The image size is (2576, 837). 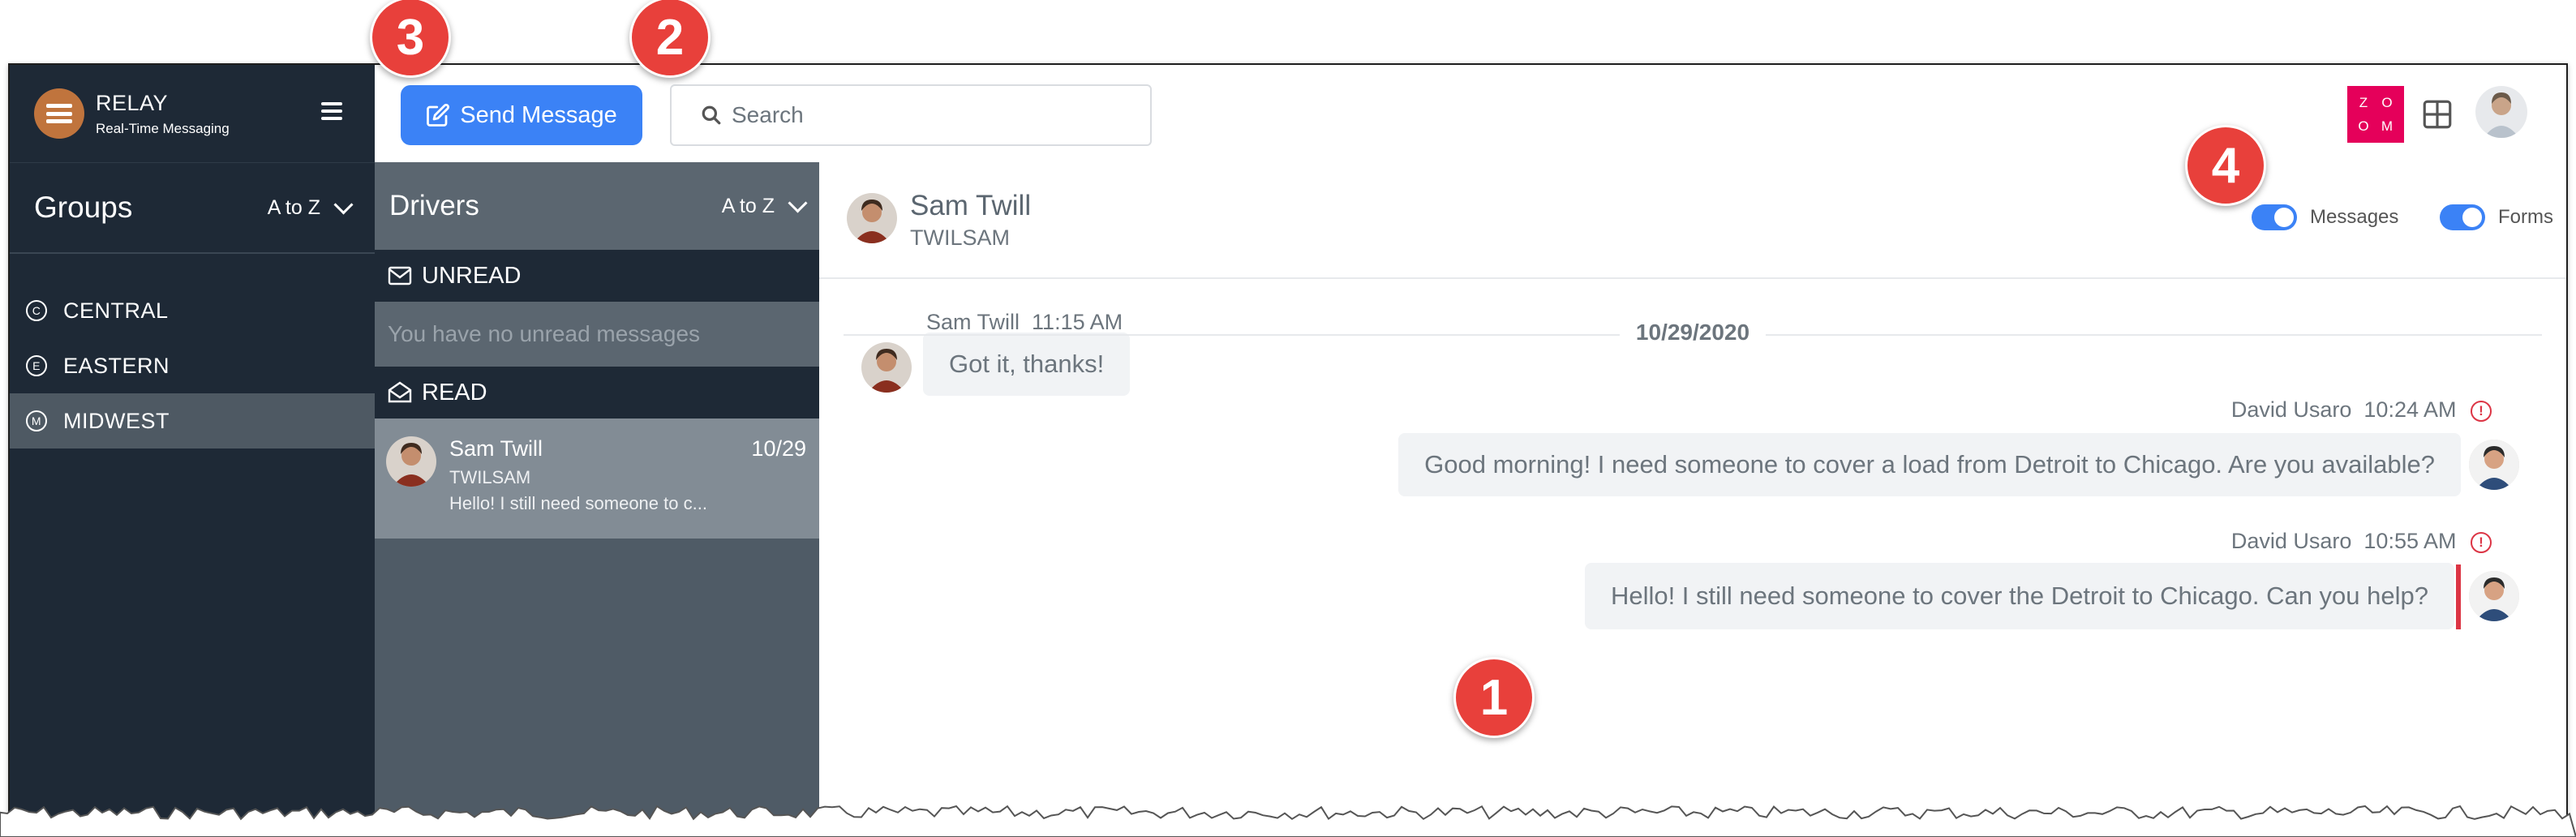 What do you see at coordinates (538, 114) in the screenshot?
I see `send-message-label: Send Message` at bounding box center [538, 114].